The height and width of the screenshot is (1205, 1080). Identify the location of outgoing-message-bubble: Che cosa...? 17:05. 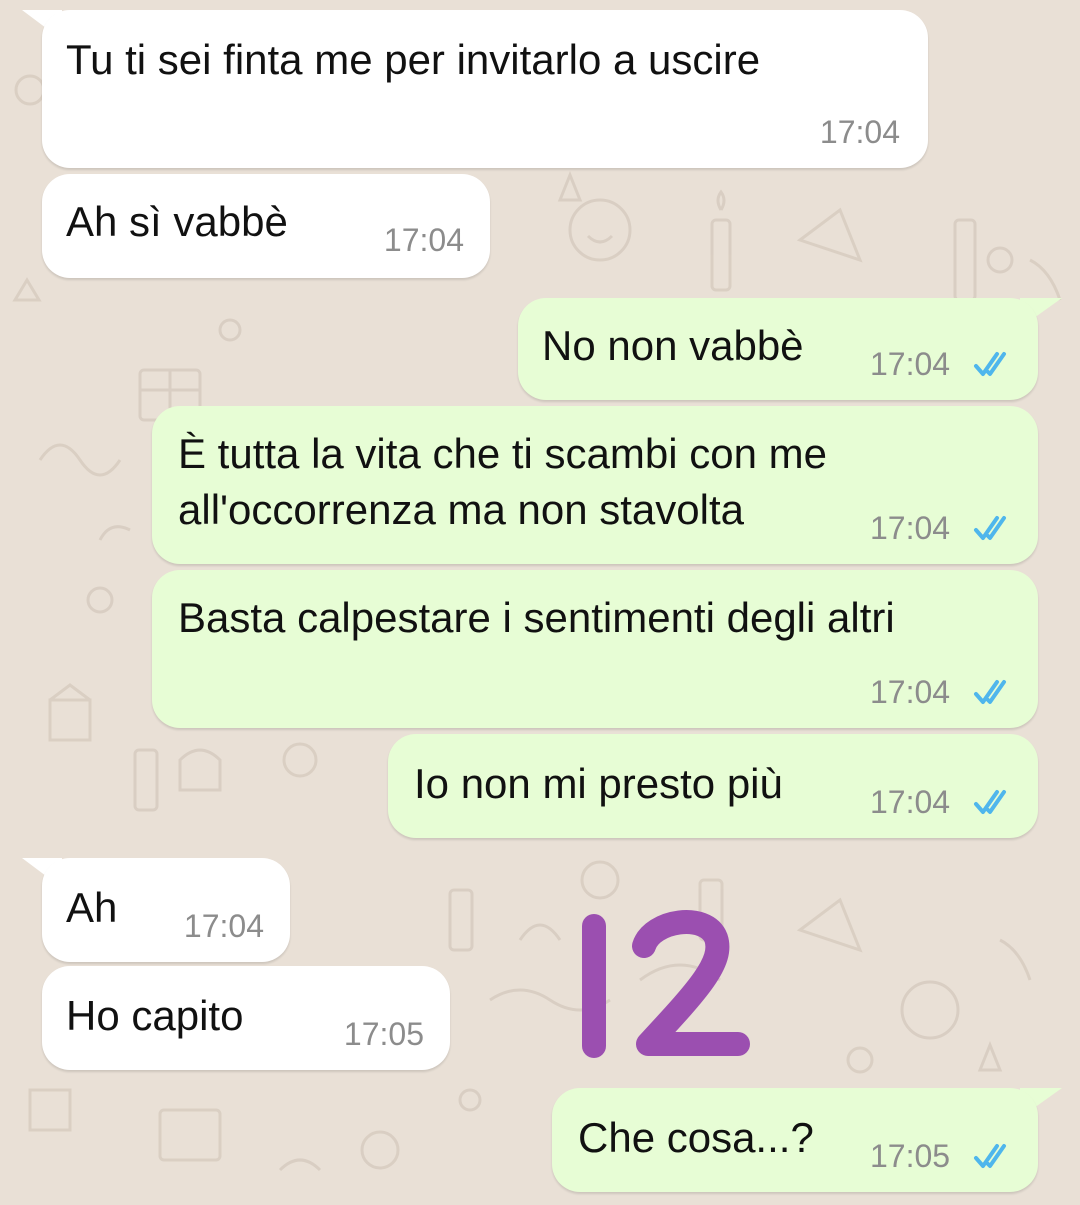
(795, 1140).